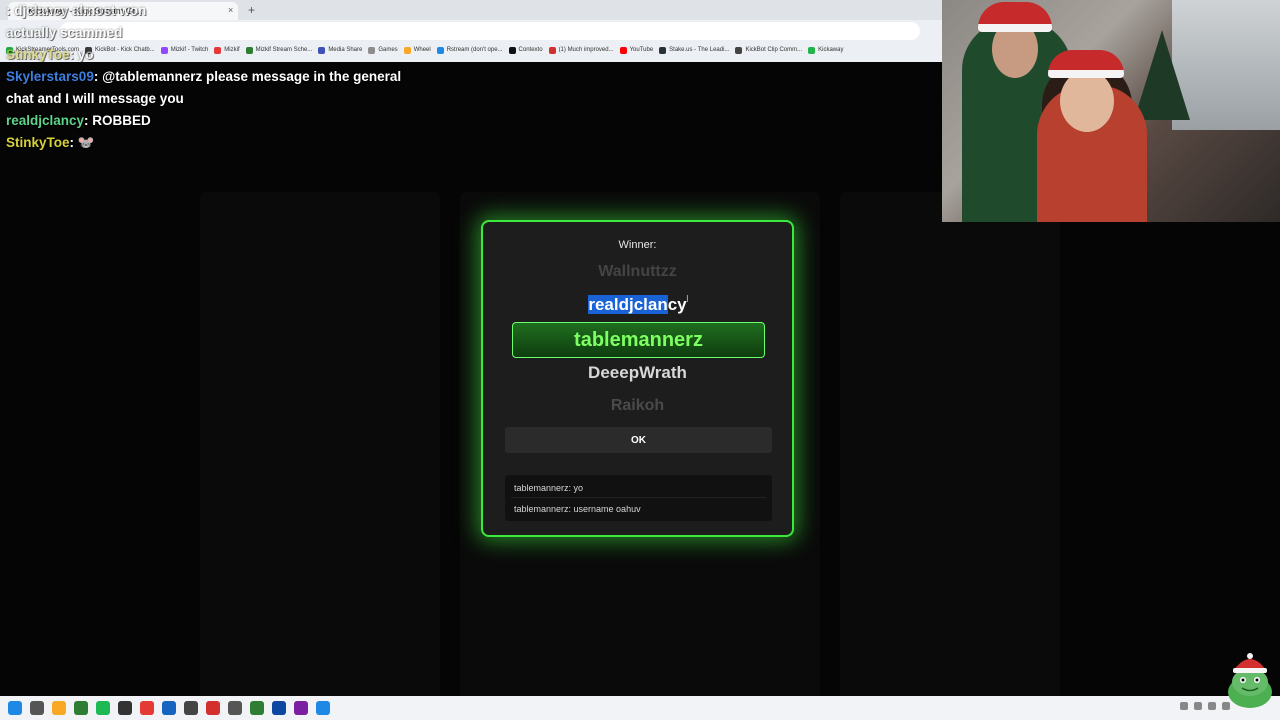  What do you see at coordinates (206, 11) in the screenshot?
I see `chat-message: : djclancy almost won` at bounding box center [206, 11].